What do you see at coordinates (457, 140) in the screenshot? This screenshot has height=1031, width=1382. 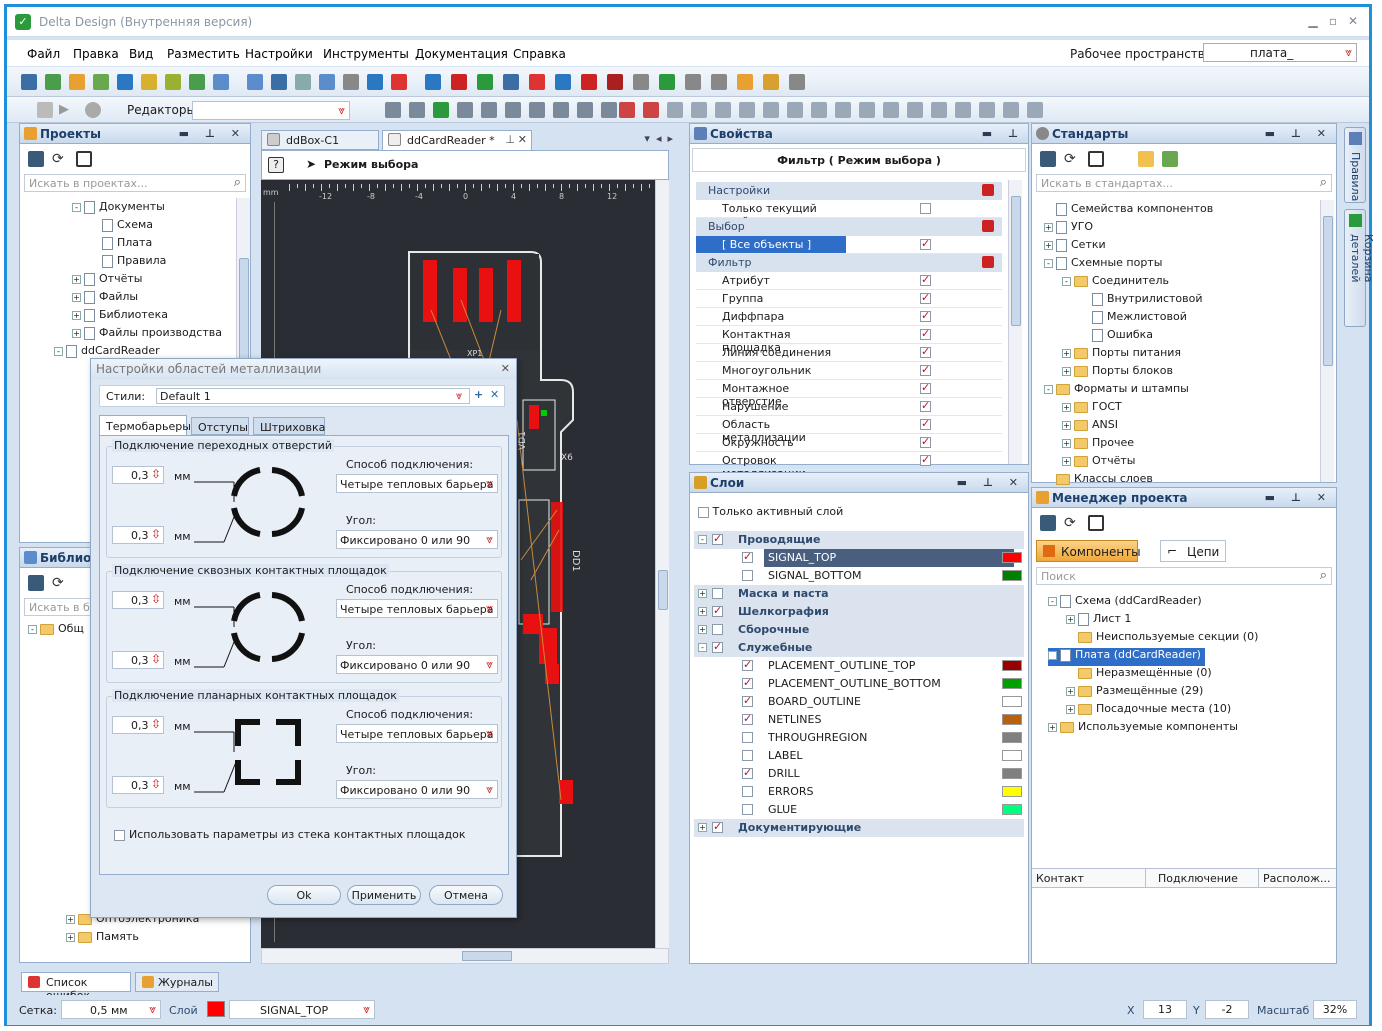 I see `tab-ddcardreader: ddCardReader * ⊥ ✕` at bounding box center [457, 140].